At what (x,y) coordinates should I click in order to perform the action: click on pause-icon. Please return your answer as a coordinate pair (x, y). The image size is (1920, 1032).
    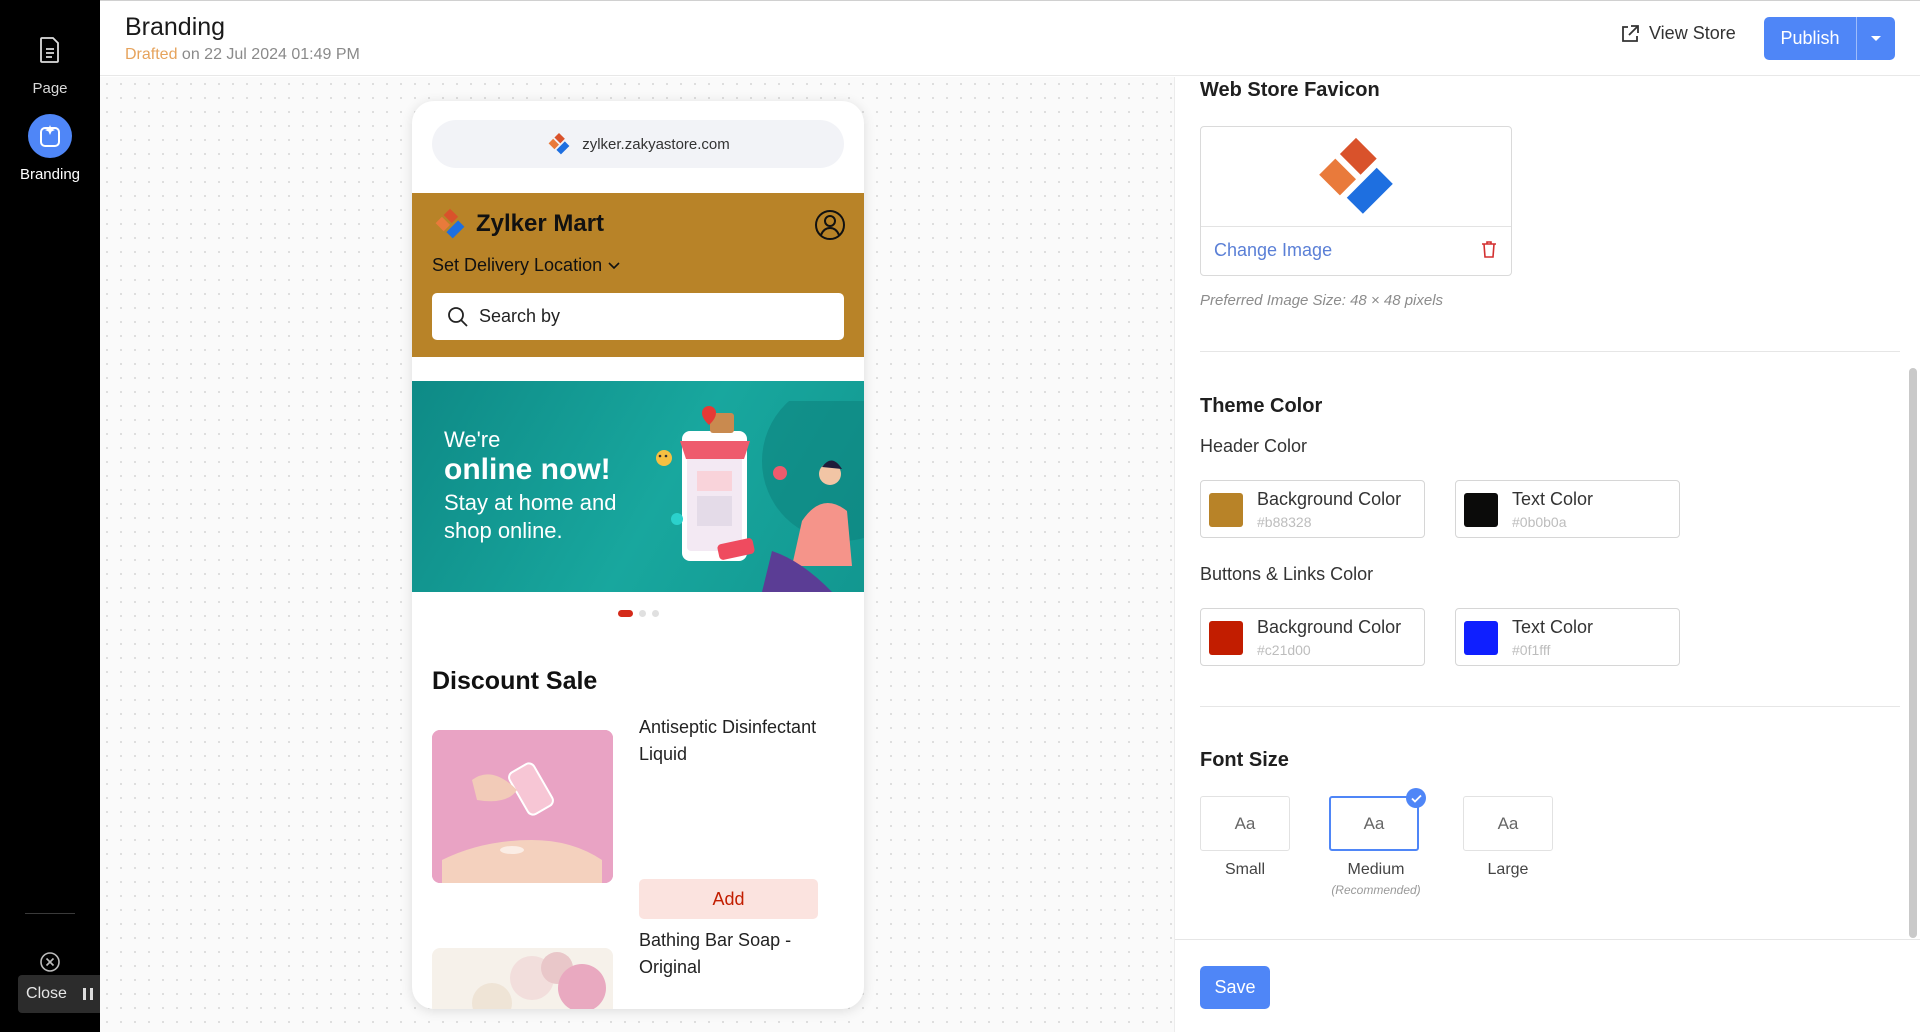
    Looking at the image, I should click on (88, 994).